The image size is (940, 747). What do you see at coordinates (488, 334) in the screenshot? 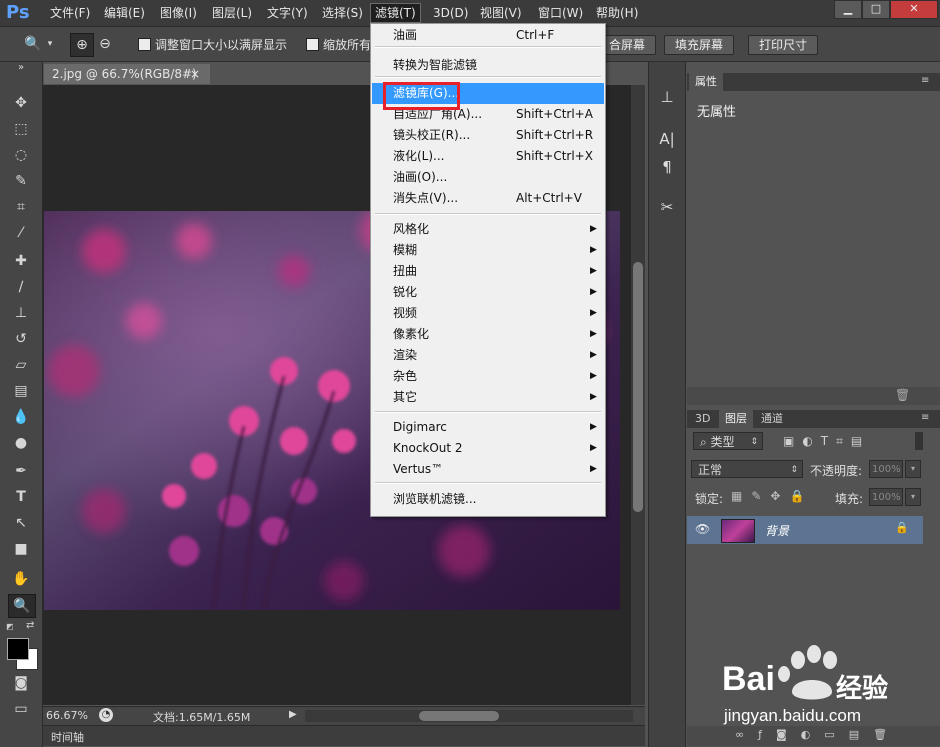
I see `filter-menu-item: 像素化 ▶` at bounding box center [488, 334].